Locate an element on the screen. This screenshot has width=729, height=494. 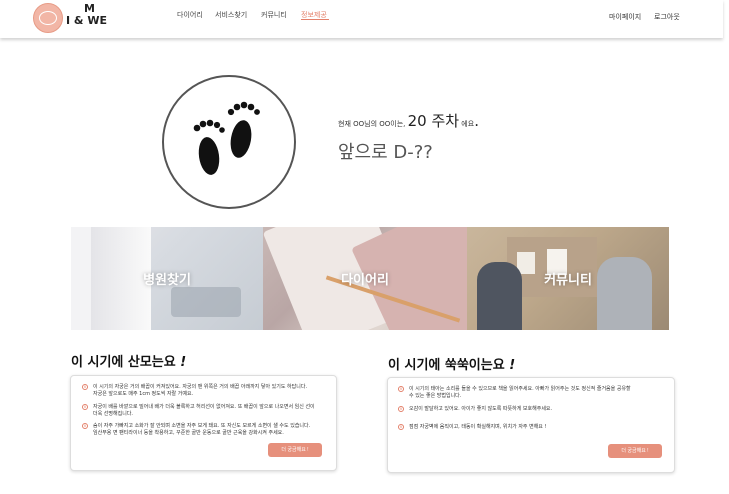
week-status: 현재 OO님의 OO이는, 20 주차 에요. is located at coordinates (408, 120).